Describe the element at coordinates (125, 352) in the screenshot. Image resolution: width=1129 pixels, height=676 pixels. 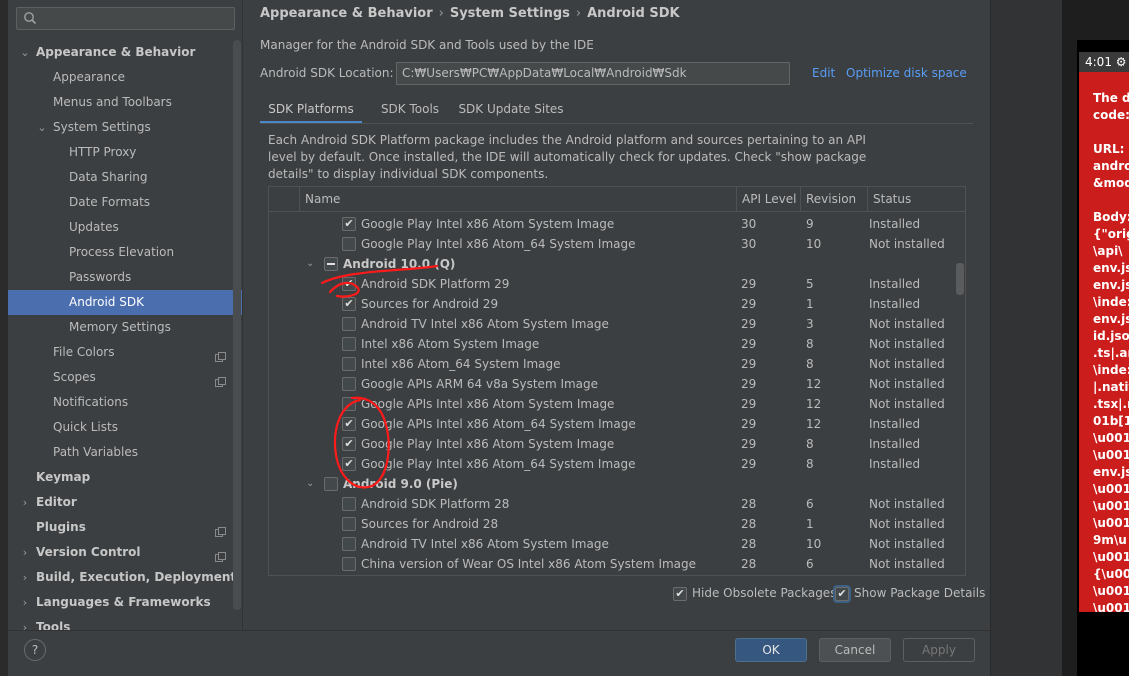
I see `sidebar-item-file-colors: File Colors` at that location.